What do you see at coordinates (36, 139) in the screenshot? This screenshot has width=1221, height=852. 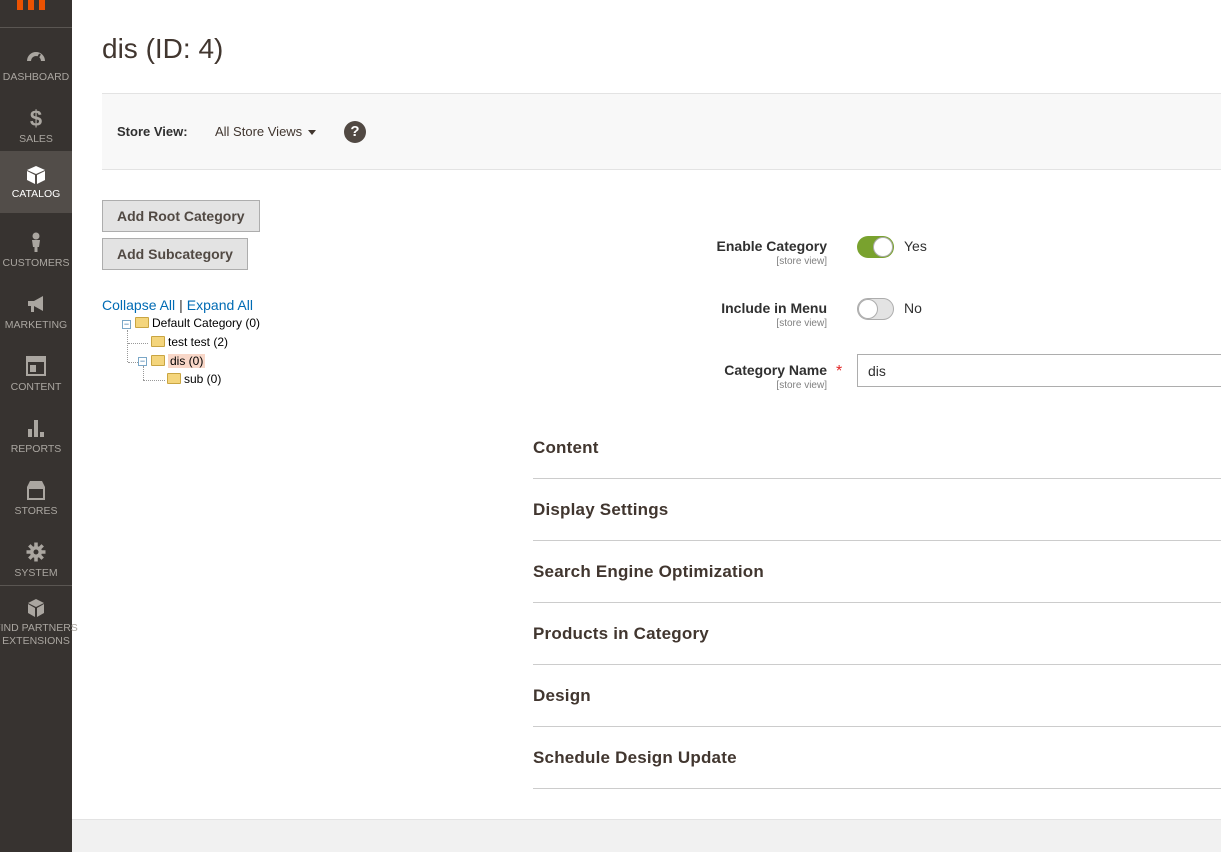 I see `sidebar-item-label: SALES` at bounding box center [36, 139].